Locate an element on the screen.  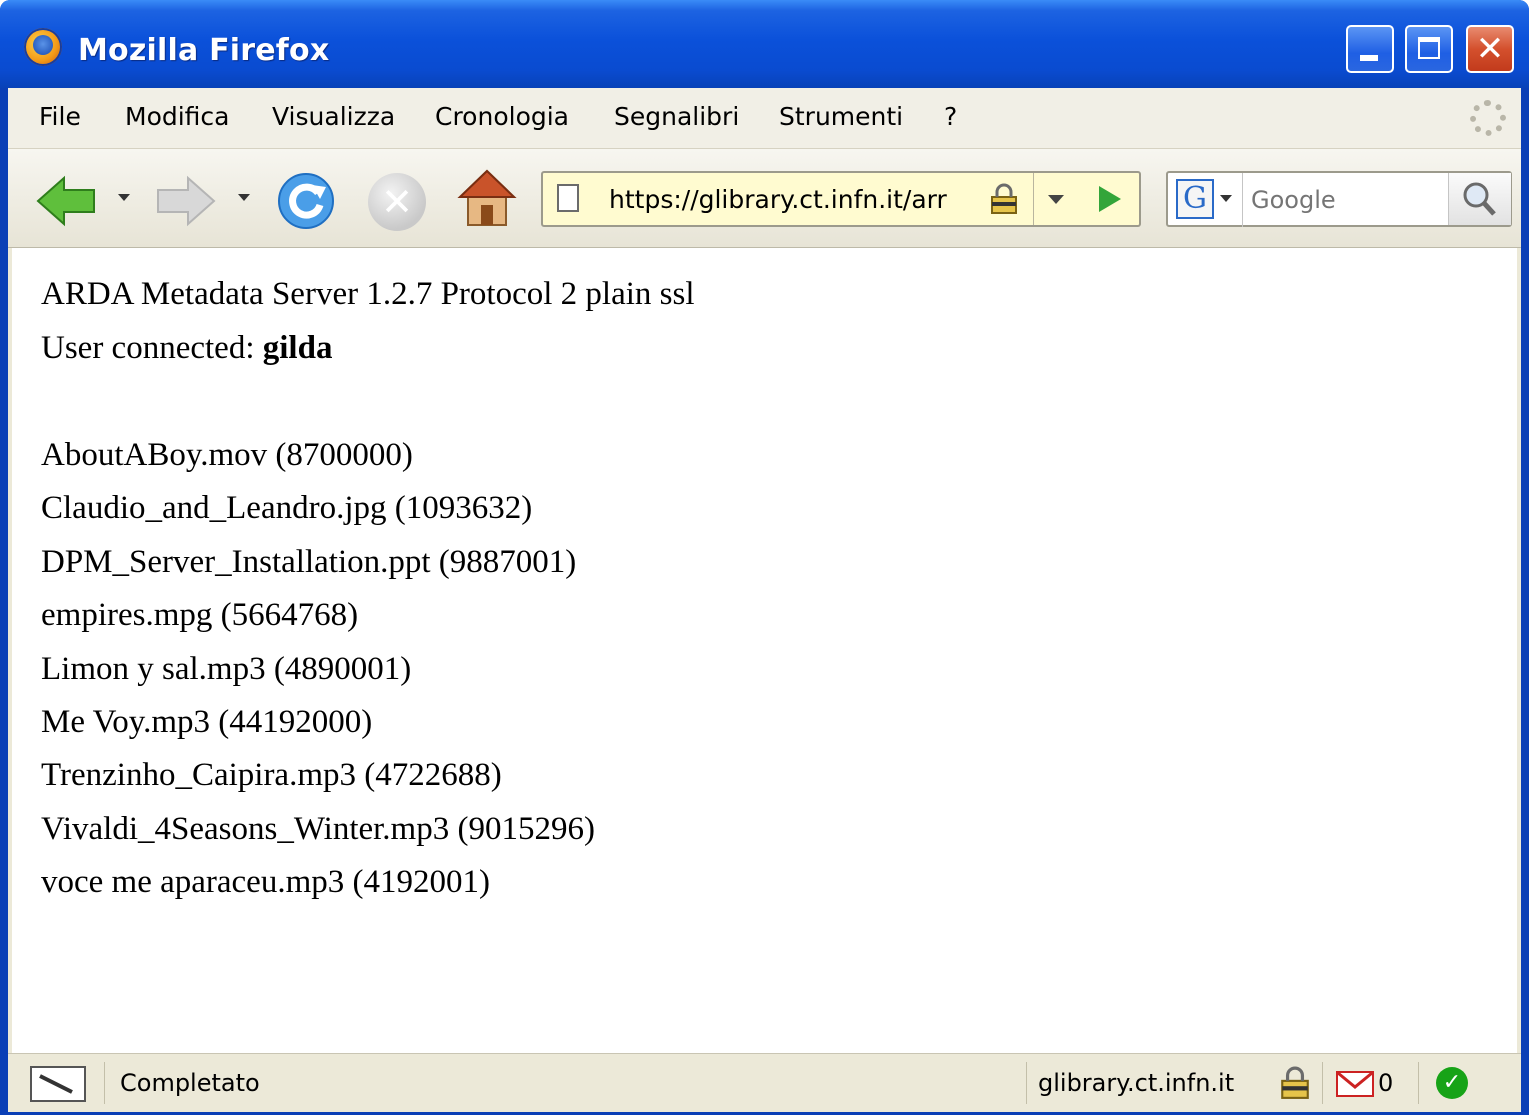
file-entry: Vivaldi_4Seasons_Winter.mp3 (9015296) is located at coordinates (318, 829).